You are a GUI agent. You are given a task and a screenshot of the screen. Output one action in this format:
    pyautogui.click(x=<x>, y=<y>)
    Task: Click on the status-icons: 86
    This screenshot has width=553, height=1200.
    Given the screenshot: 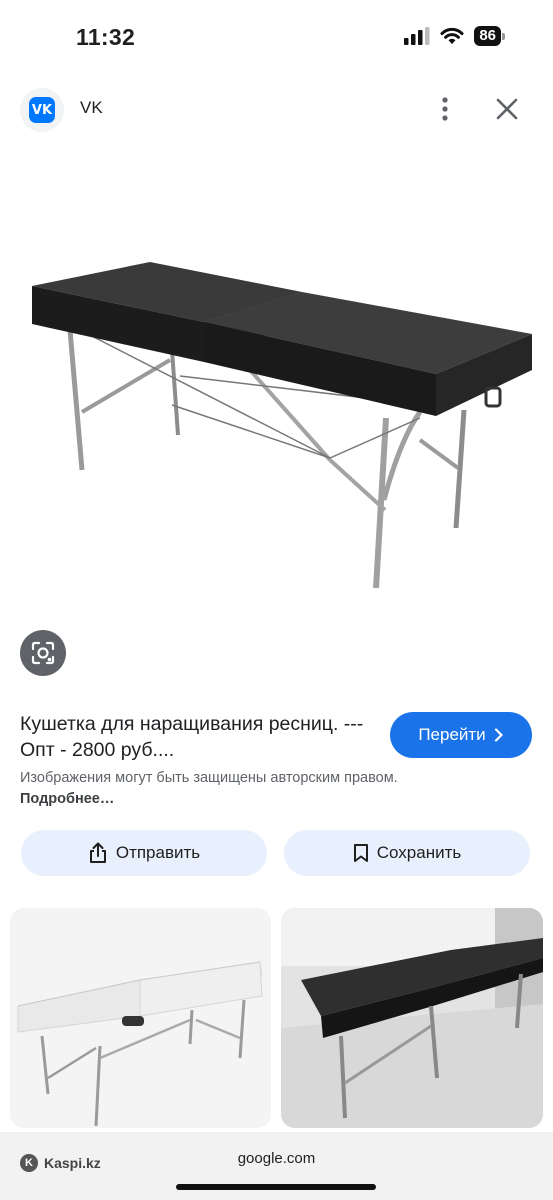 What is the action you would take?
    pyautogui.click(x=454, y=36)
    